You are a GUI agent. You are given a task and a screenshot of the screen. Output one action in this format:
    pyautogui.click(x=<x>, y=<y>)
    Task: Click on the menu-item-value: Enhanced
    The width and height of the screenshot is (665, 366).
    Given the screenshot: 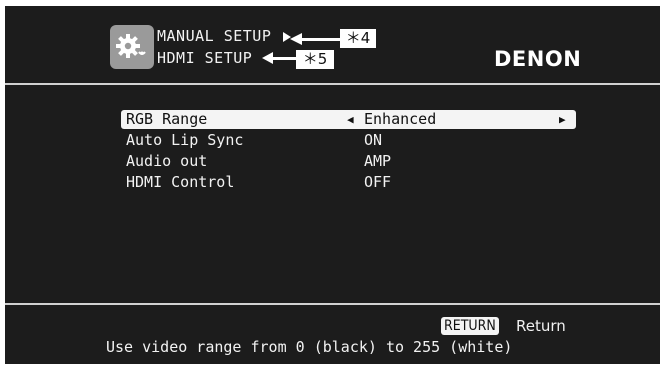 What is the action you would take?
    pyautogui.click(x=400, y=119)
    